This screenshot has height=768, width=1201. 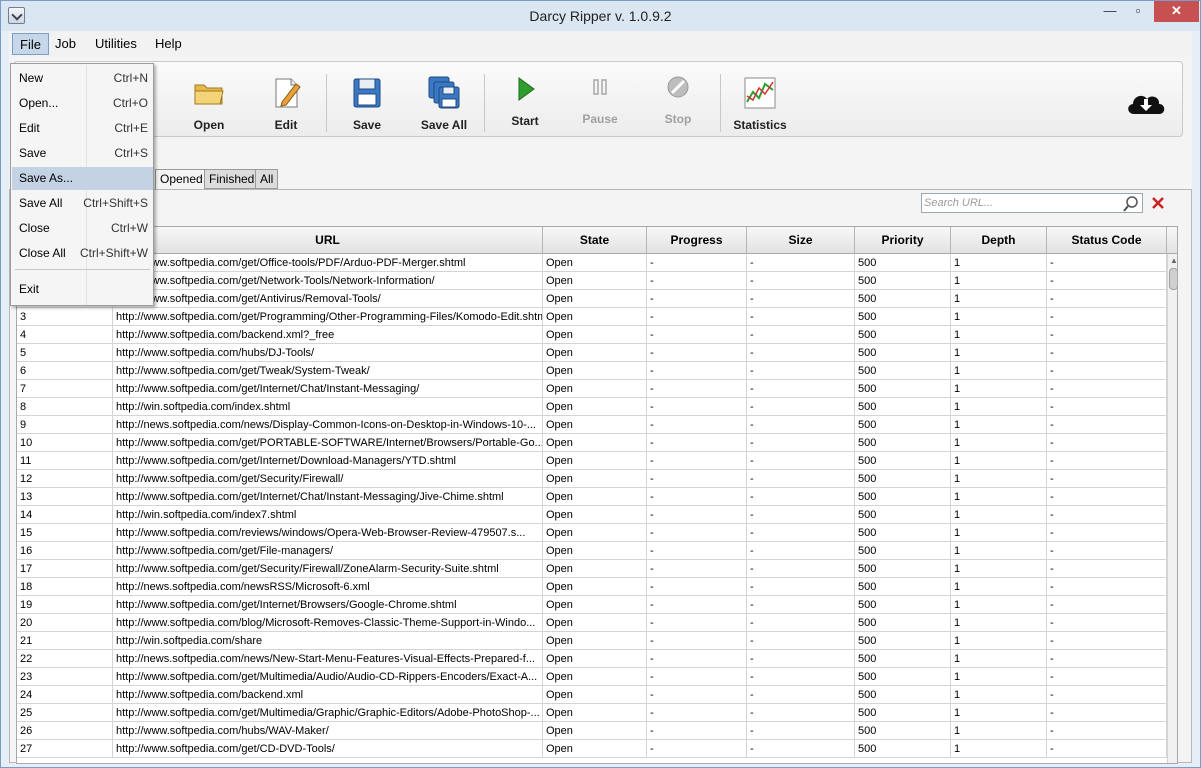 I want to click on column-header-progress: Progress, so click(x=697, y=240).